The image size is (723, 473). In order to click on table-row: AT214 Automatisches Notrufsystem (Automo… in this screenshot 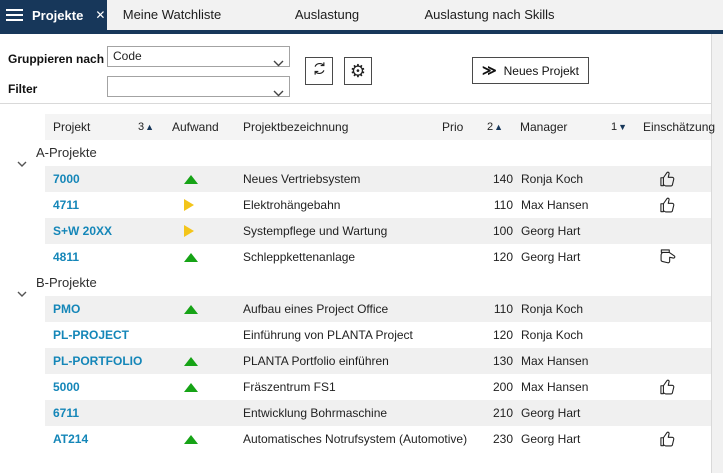, I will do `click(355, 439)`.